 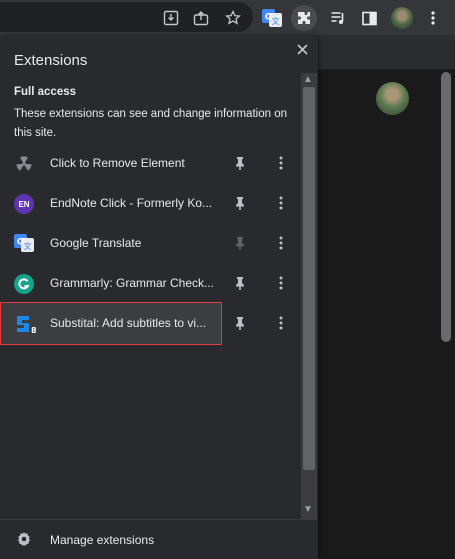 What do you see at coordinates (150, 243) in the screenshot?
I see `extension-item: G文 Google Translate` at bounding box center [150, 243].